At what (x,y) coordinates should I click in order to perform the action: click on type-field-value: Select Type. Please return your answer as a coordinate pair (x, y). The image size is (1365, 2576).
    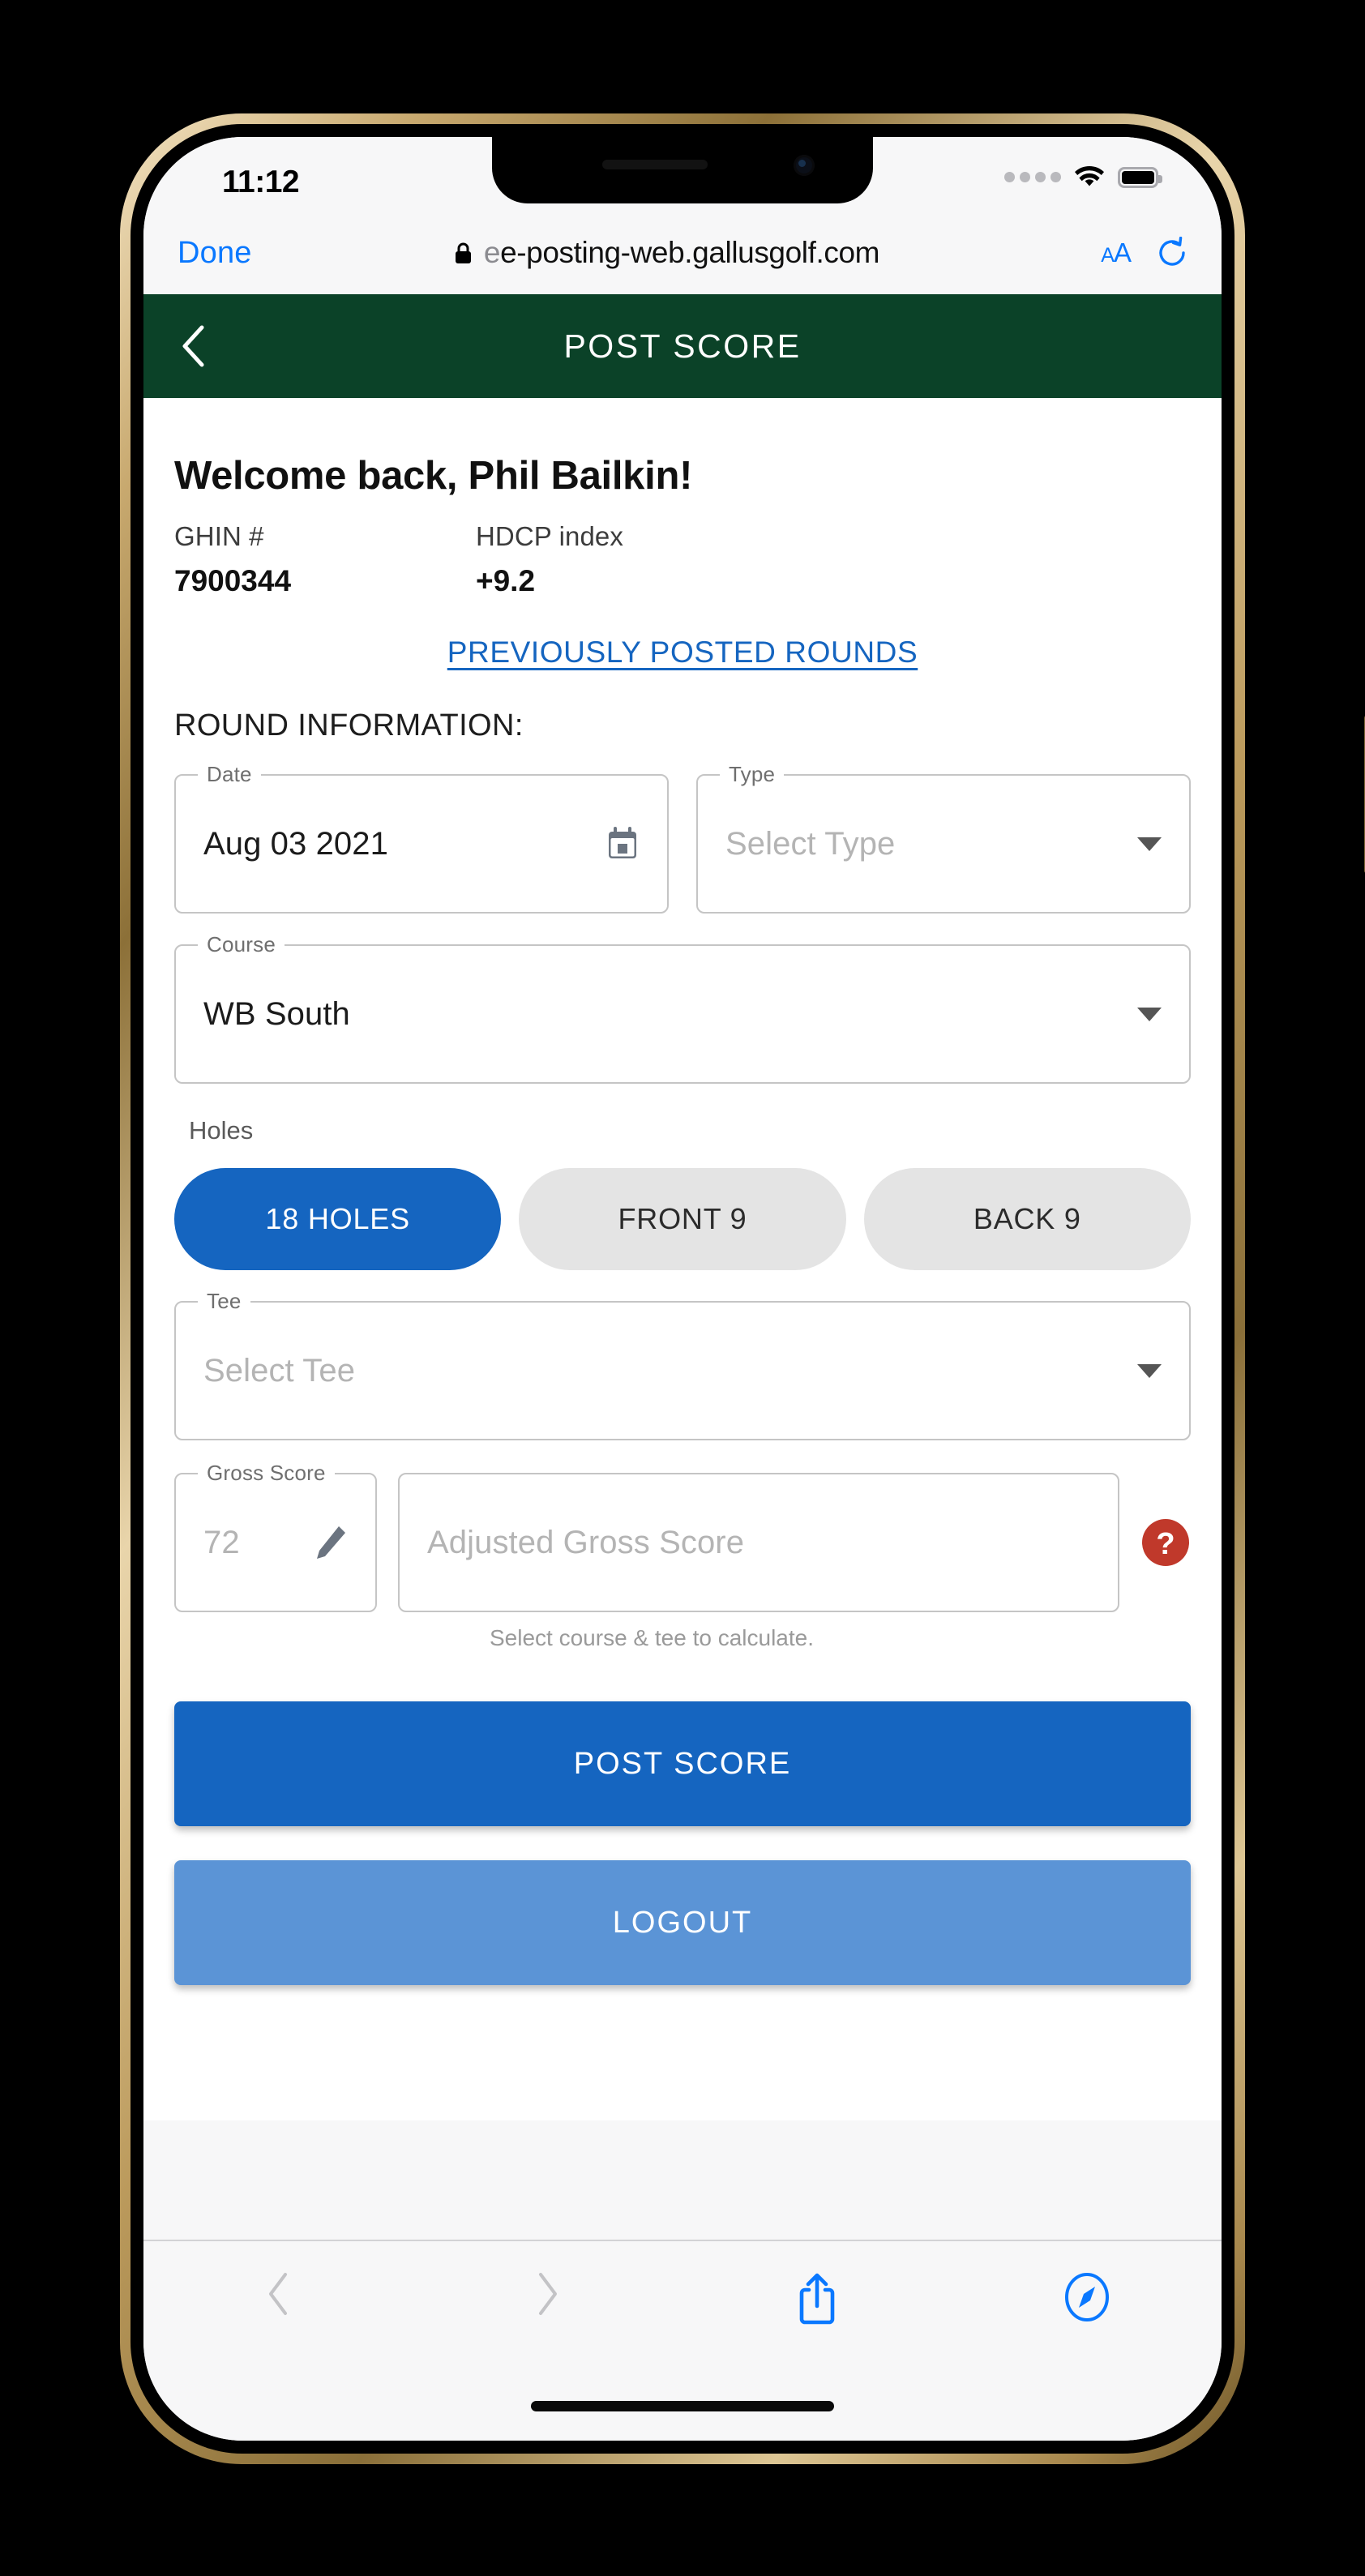
    Looking at the image, I should click on (810, 843).